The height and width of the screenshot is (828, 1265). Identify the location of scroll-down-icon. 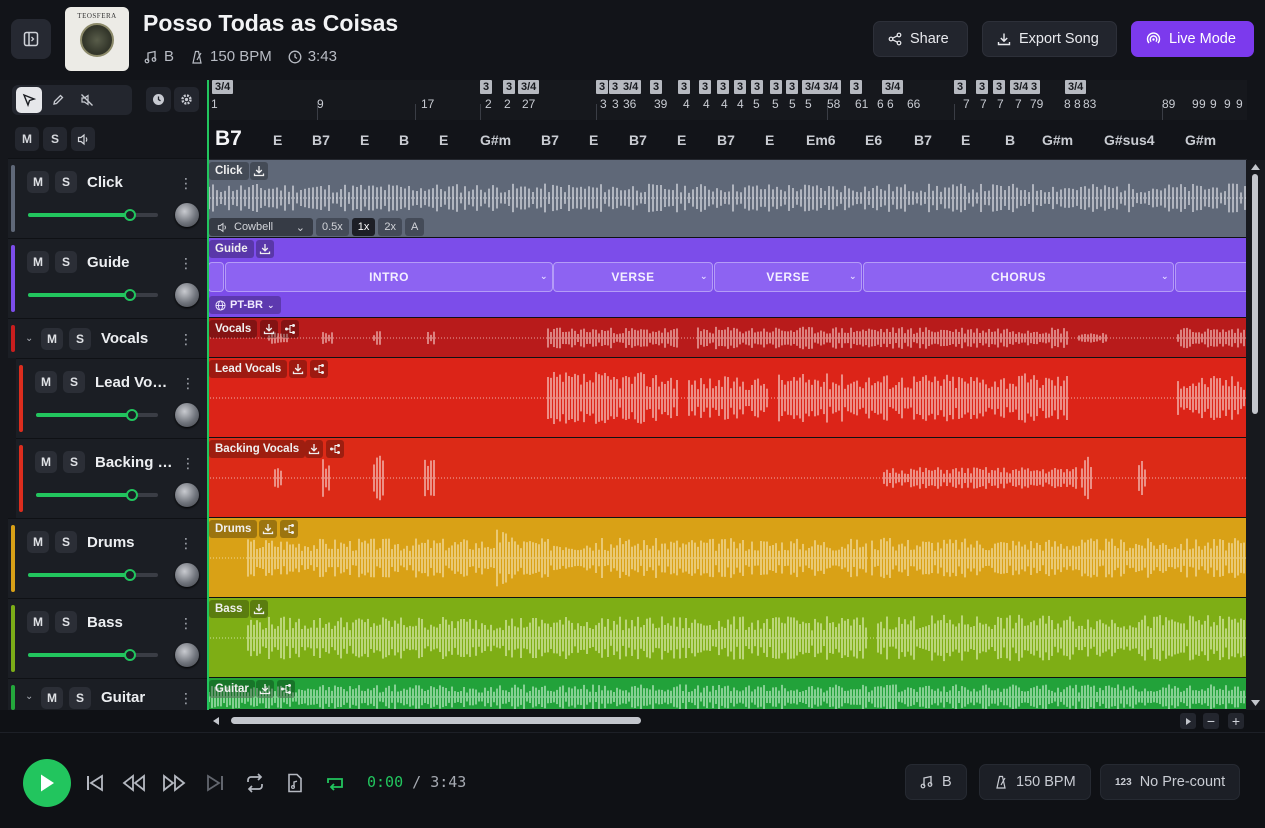
(1255, 703).